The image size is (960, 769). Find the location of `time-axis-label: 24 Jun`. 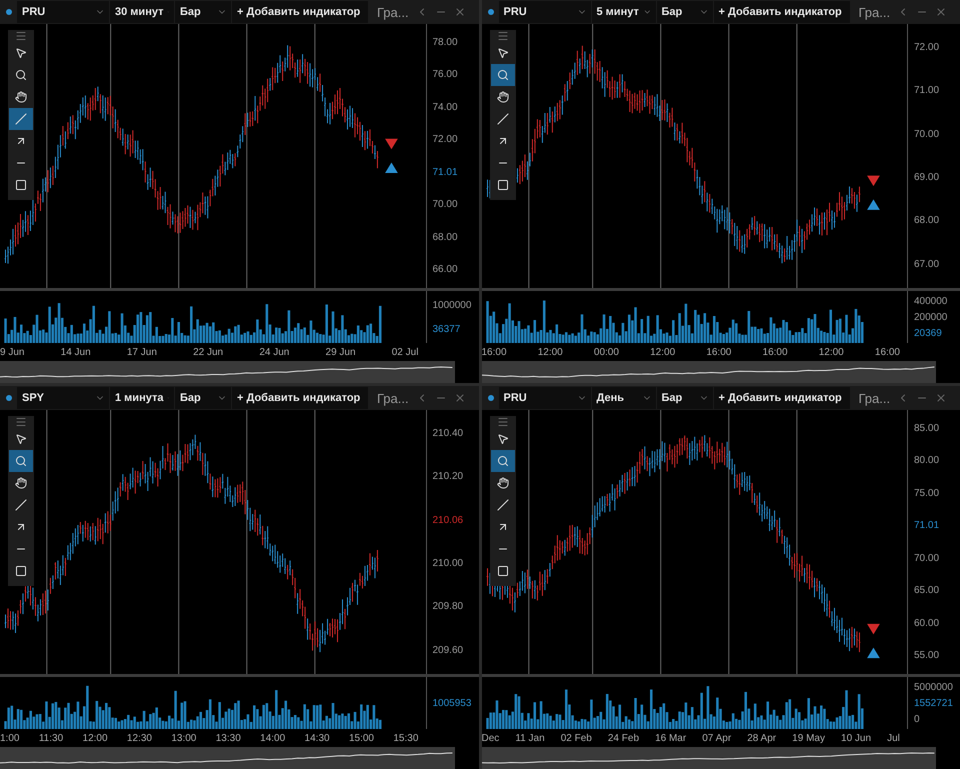

time-axis-label: 24 Jun is located at coordinates (274, 352).